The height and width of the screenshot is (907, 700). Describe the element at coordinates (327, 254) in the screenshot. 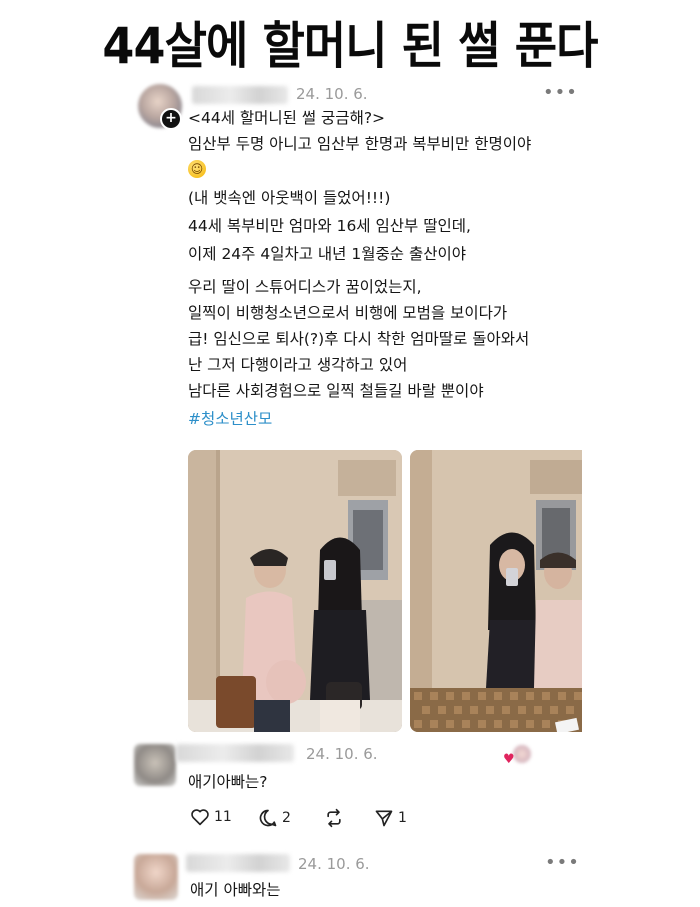

I see `post-line: 이제 24주 4일차고 내년 1월중순 출산이야` at that location.